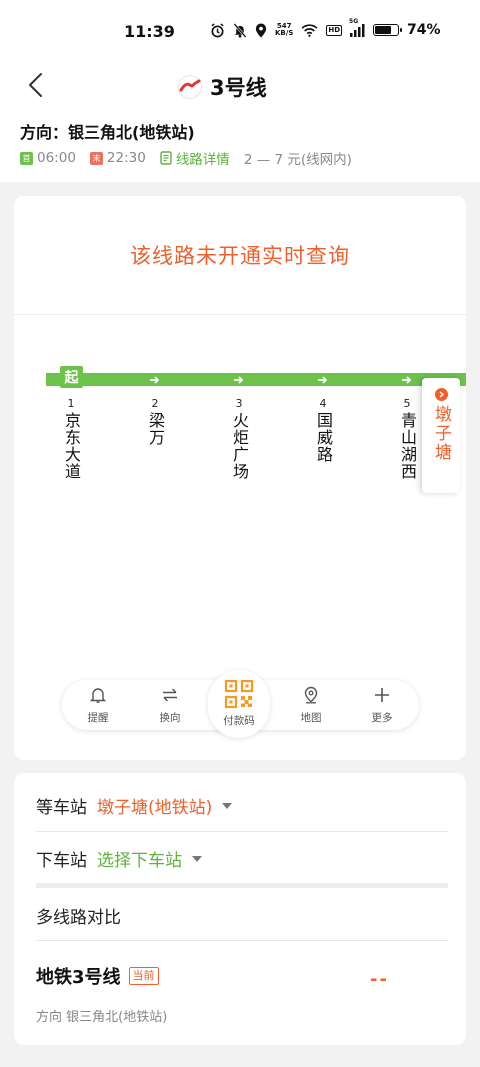 The image size is (480, 1067). What do you see at coordinates (334, 30) in the screenshot?
I see `hd-icon: HD` at bounding box center [334, 30].